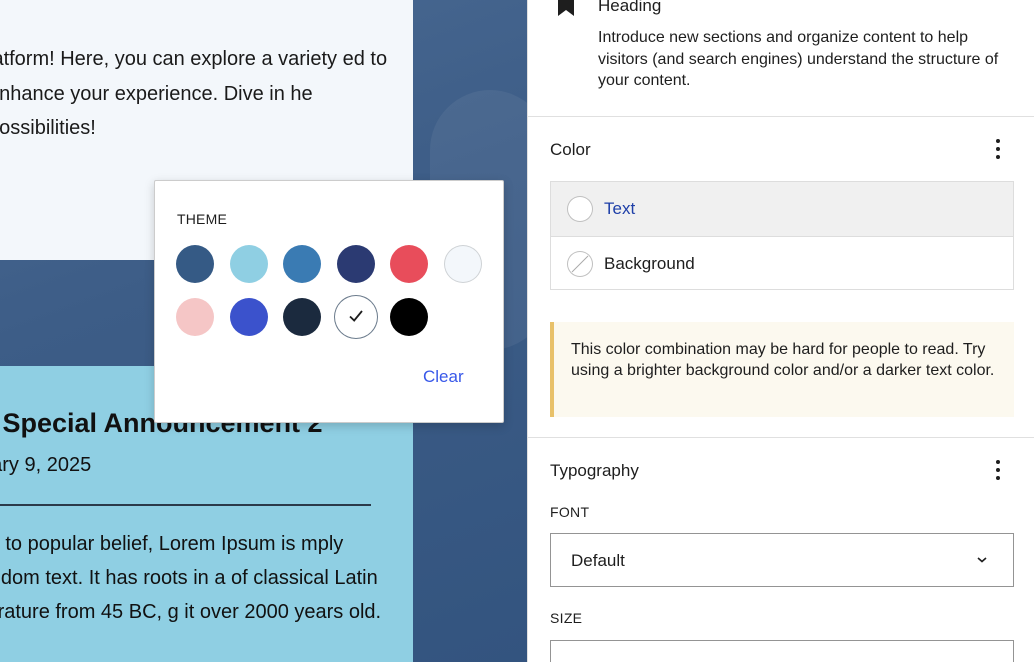 The height and width of the screenshot is (662, 1034). What do you see at coordinates (195, 317) in the screenshot?
I see `swatch-pink` at bounding box center [195, 317].